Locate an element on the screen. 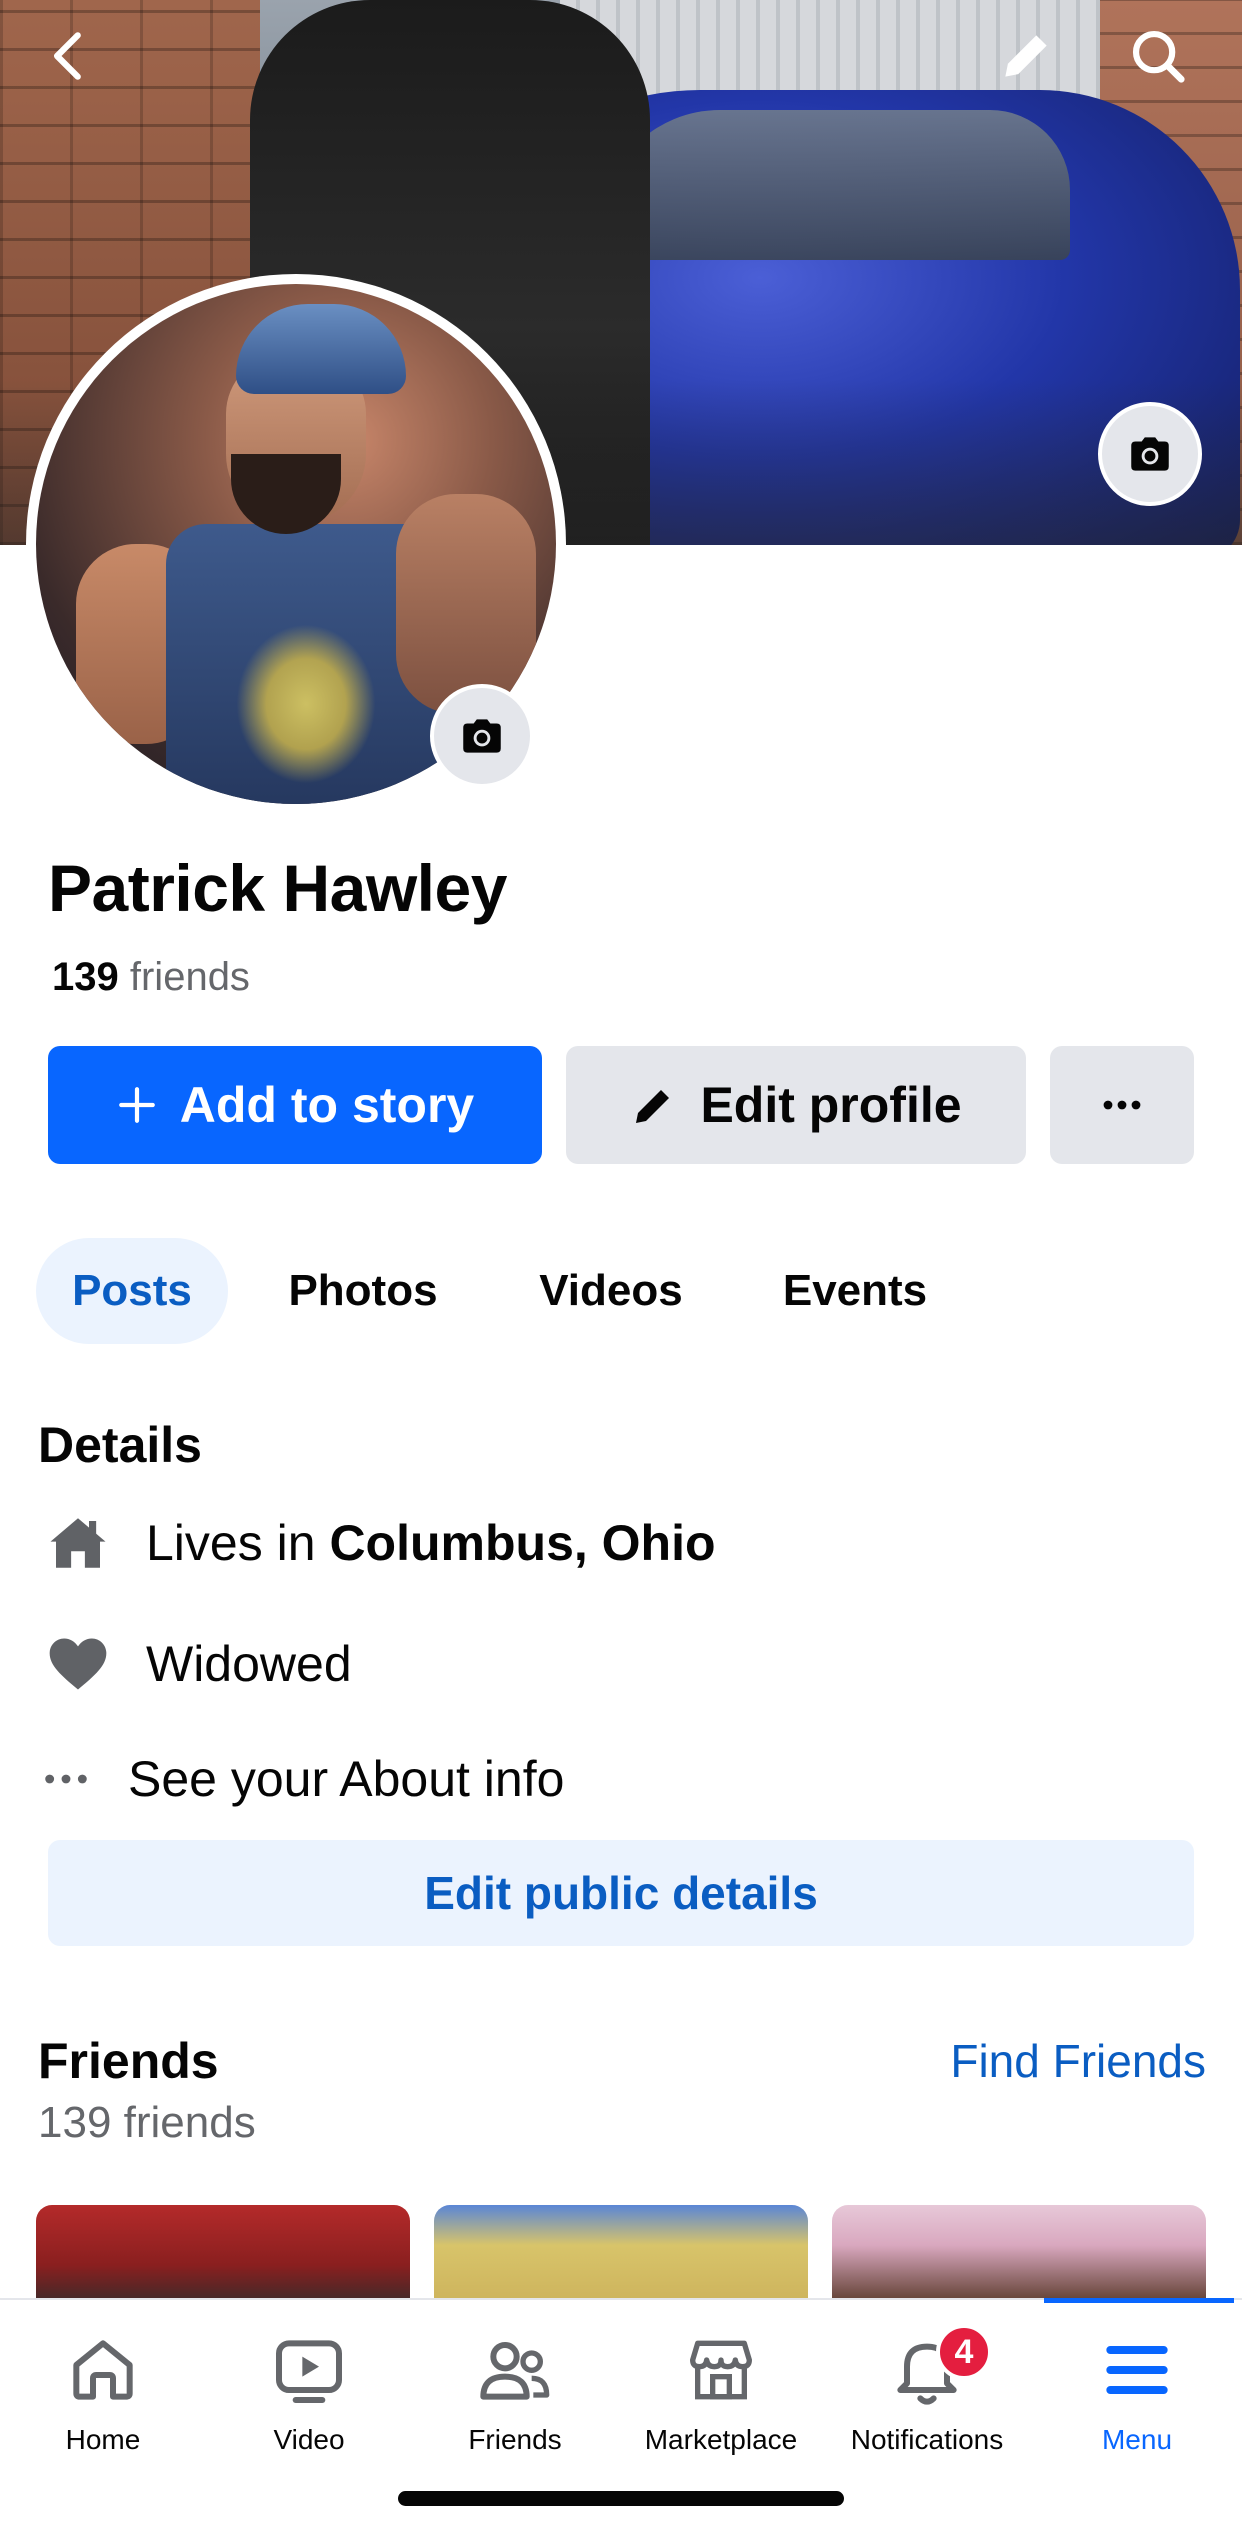  profile-camera-button is located at coordinates (482, 736).